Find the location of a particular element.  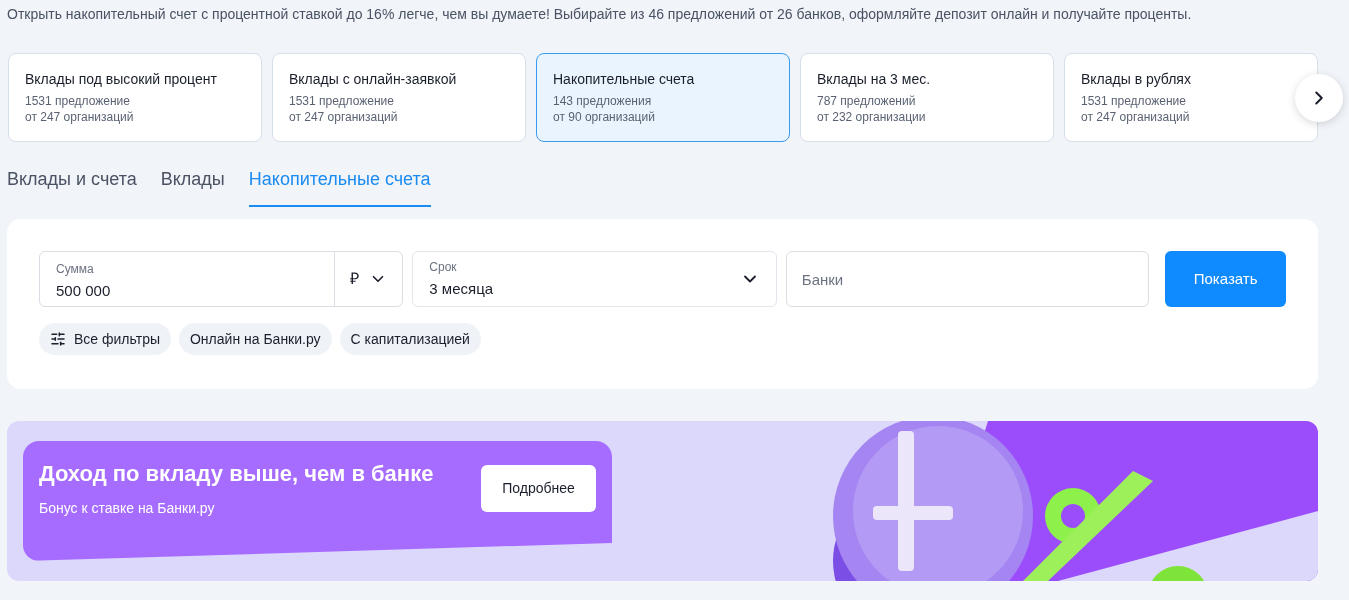

offer-count: 787 предложений is located at coordinates (867, 101).